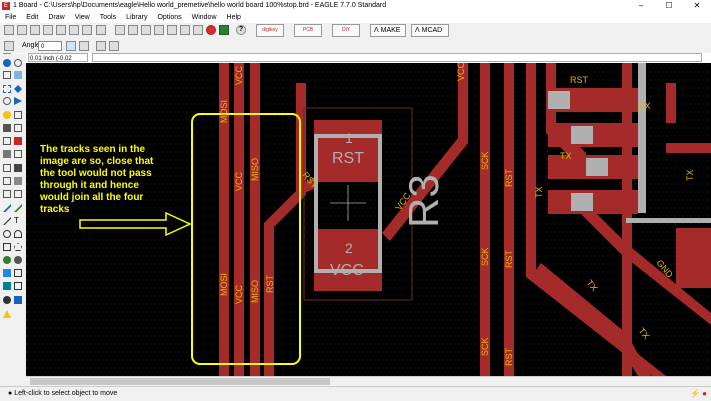 This screenshot has height=401, width=711. I want to click on circle-icon, so click(7, 234).